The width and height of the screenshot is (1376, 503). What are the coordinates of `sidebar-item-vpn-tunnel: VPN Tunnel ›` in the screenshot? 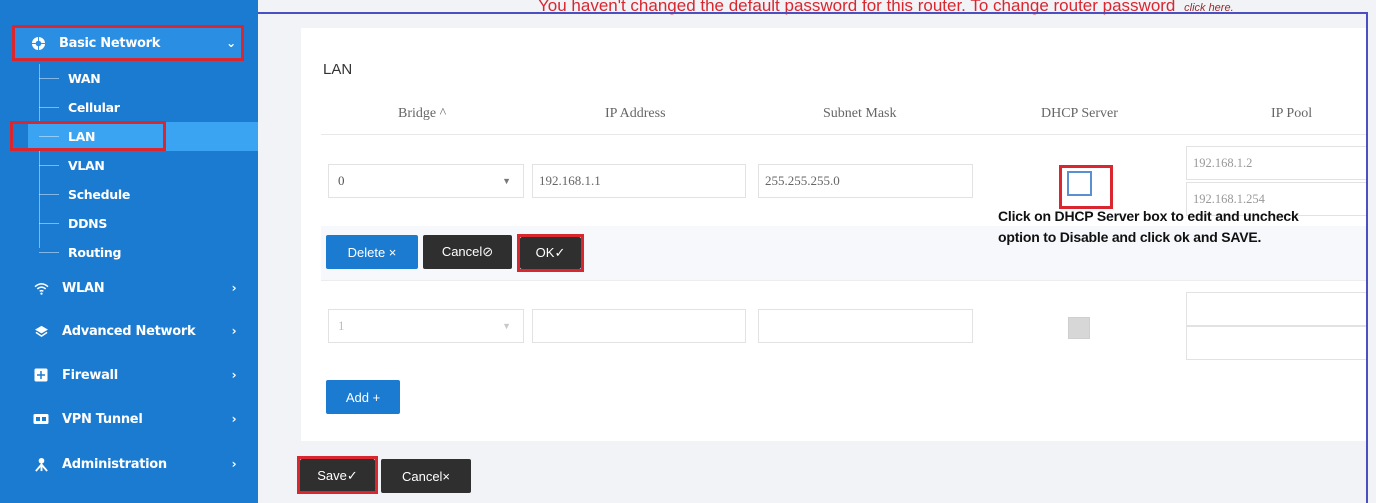 It's located at (129, 419).